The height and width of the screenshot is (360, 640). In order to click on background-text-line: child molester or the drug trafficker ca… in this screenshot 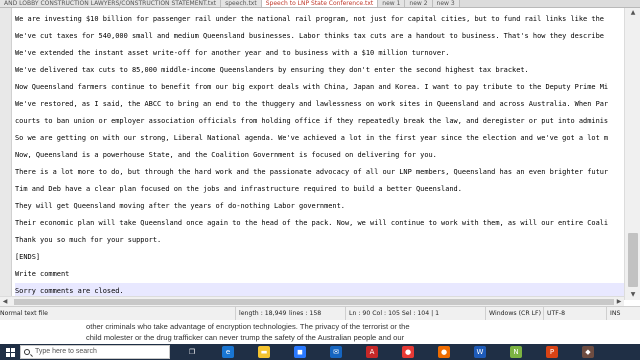, I will do `click(245, 337)`.